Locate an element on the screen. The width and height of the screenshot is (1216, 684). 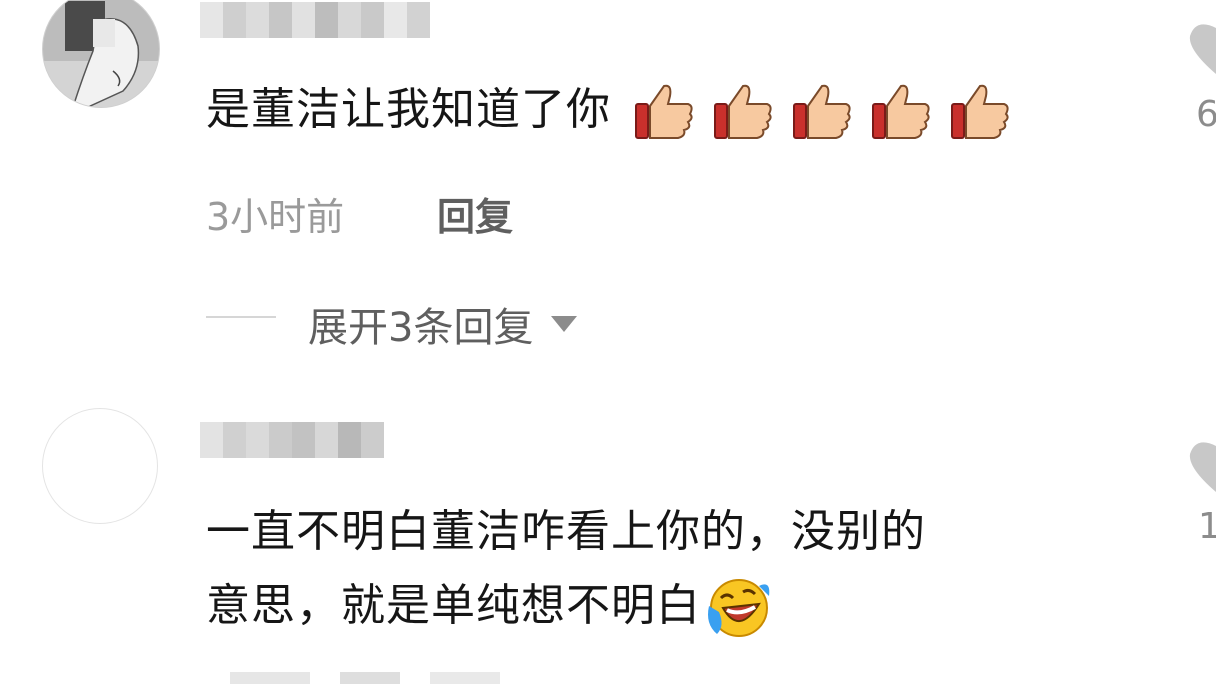
divider-line is located at coordinates (241, 317).